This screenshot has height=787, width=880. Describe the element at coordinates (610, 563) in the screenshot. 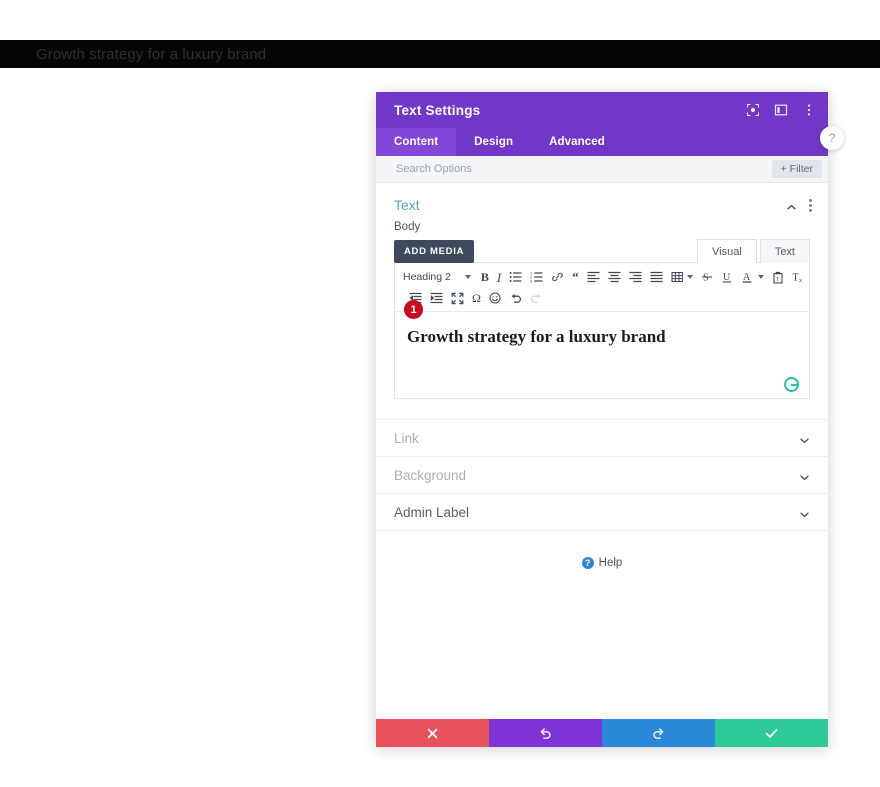

I see `help-label: Help` at that location.